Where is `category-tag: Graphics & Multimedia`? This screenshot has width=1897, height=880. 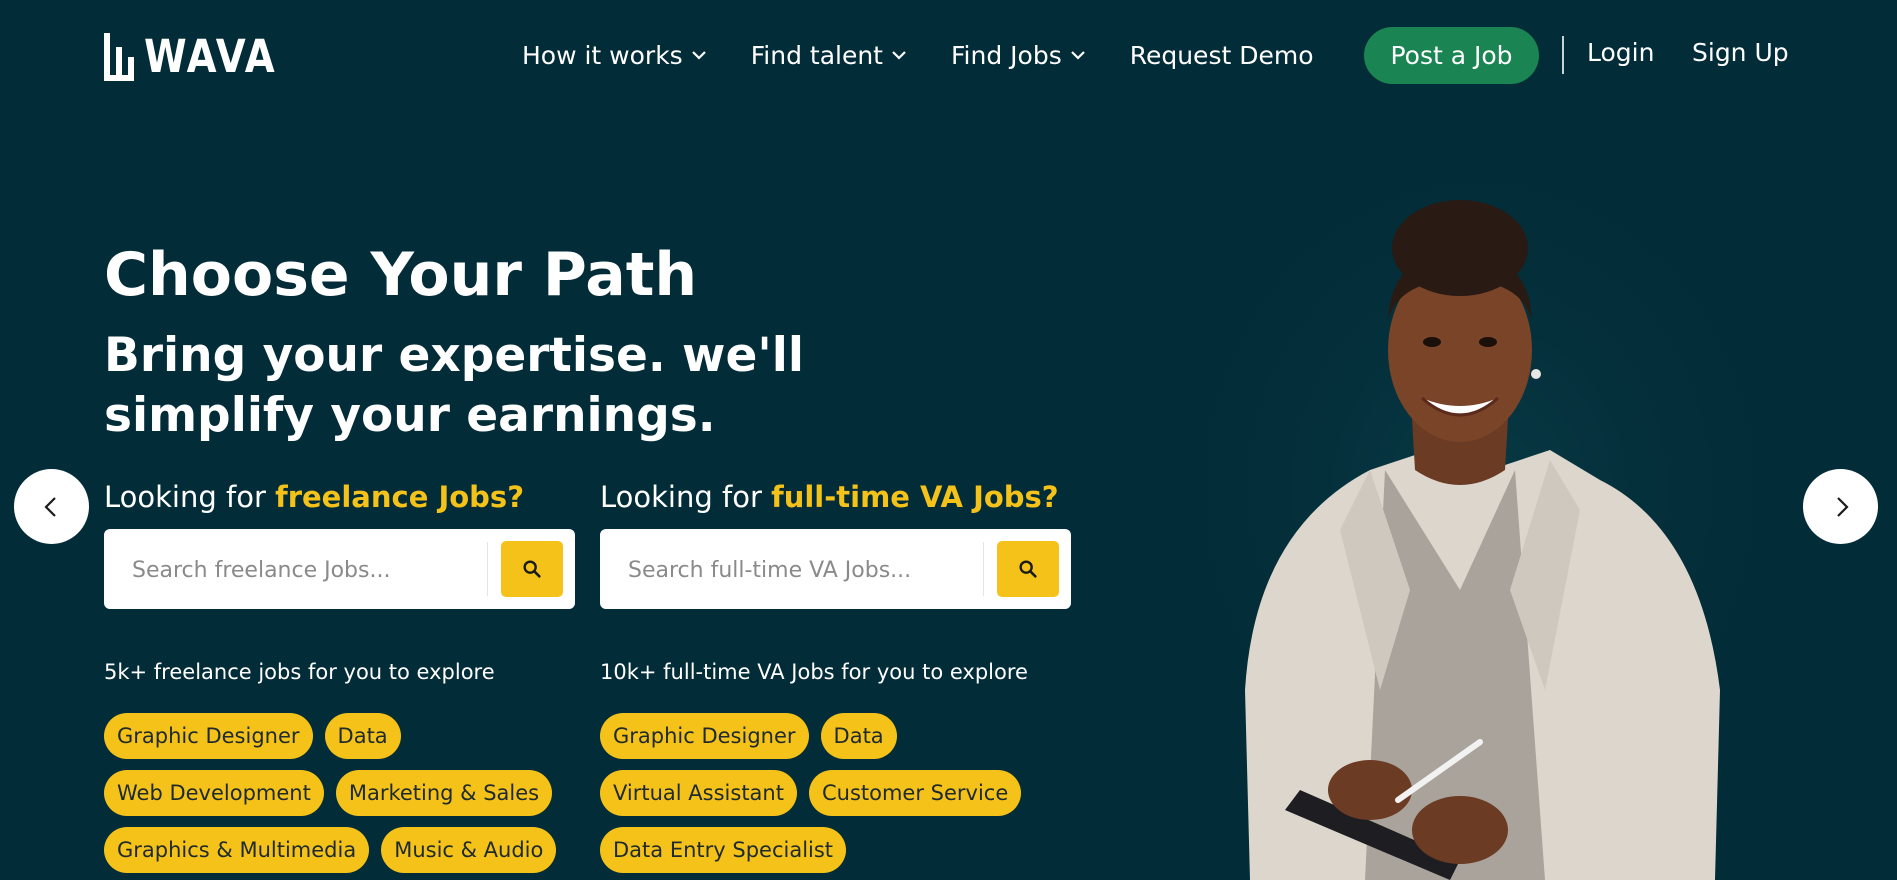 category-tag: Graphics & Multimedia is located at coordinates (237, 850).